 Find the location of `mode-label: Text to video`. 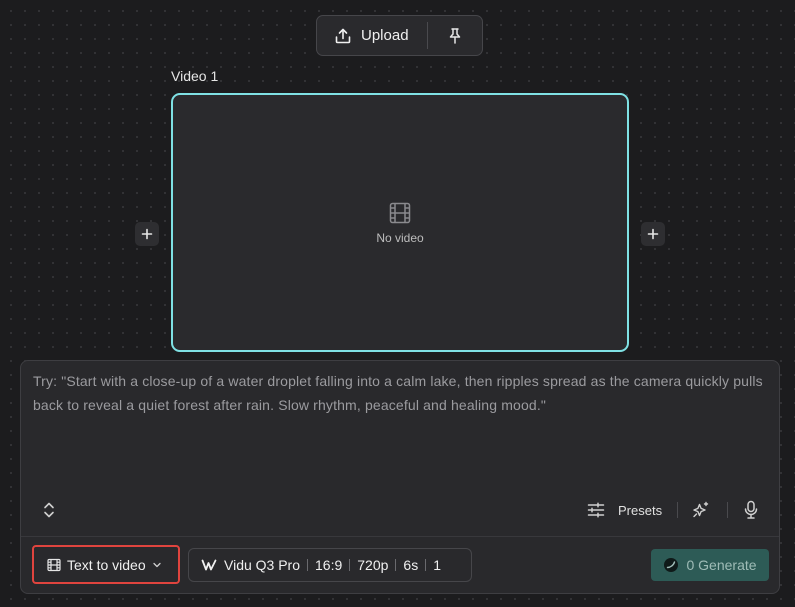

mode-label: Text to video is located at coordinates (106, 564).